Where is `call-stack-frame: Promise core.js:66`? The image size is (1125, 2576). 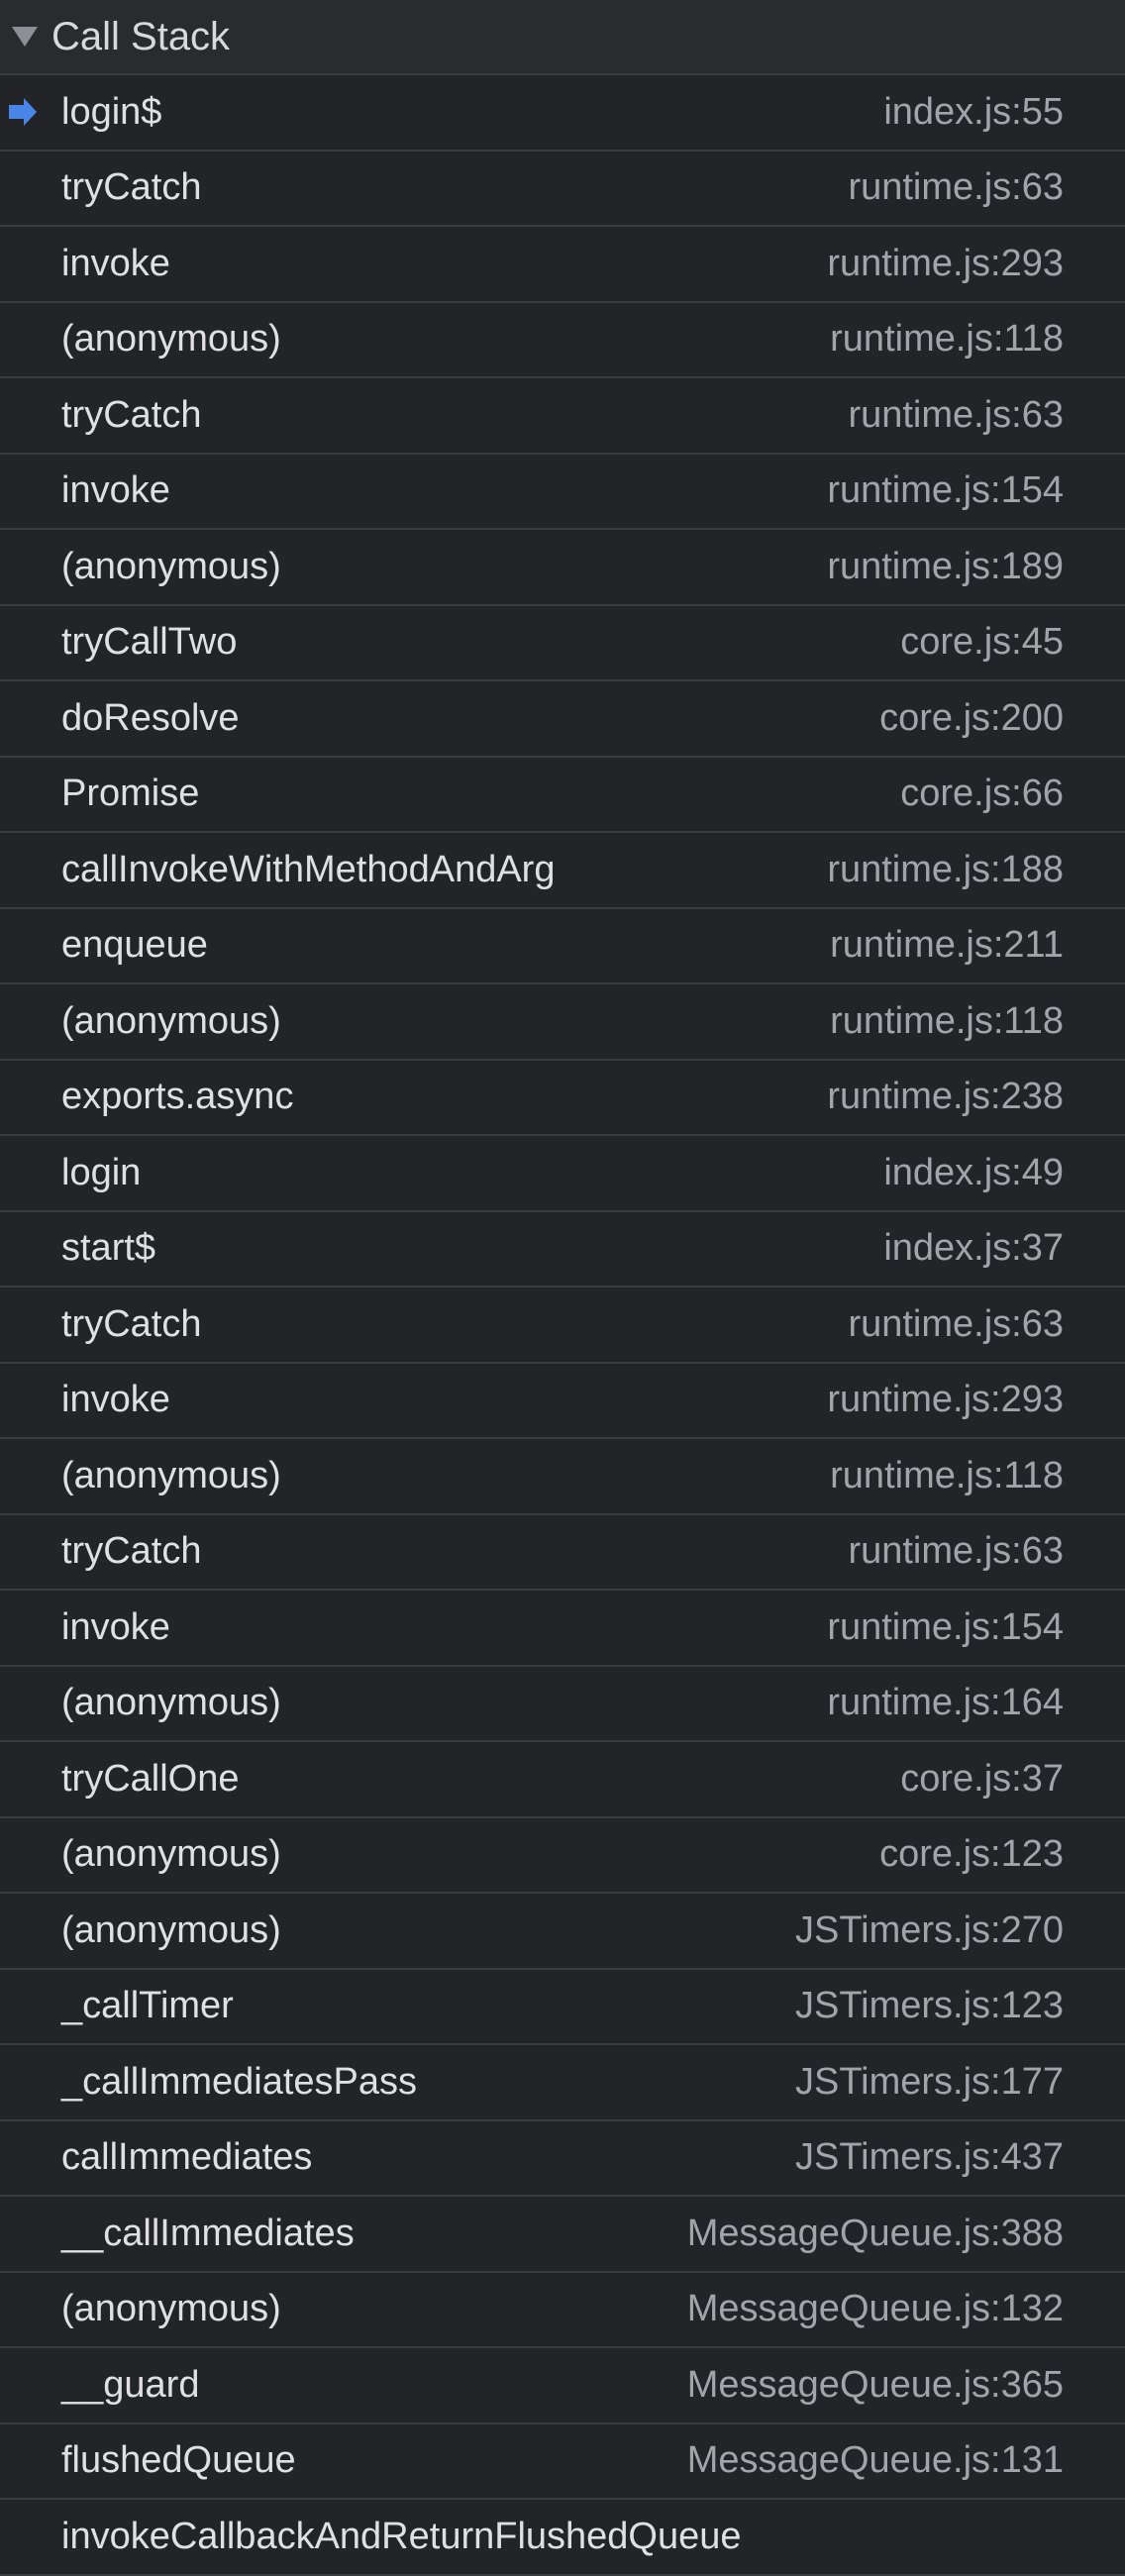 call-stack-frame: Promise core.js:66 is located at coordinates (563, 795).